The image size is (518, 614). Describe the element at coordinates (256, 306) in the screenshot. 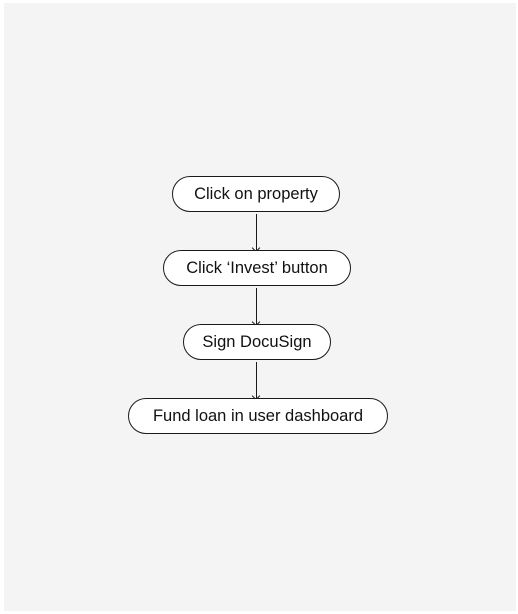

I see `arrow-step2-to-step3` at that location.